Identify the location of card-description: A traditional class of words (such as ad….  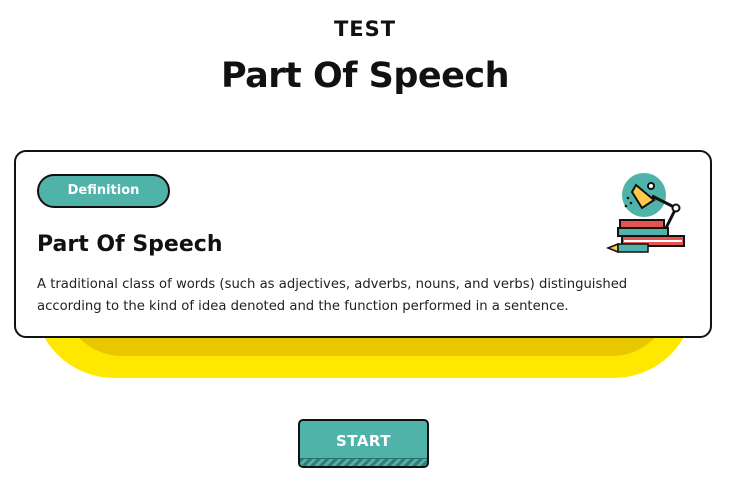
(332, 295).